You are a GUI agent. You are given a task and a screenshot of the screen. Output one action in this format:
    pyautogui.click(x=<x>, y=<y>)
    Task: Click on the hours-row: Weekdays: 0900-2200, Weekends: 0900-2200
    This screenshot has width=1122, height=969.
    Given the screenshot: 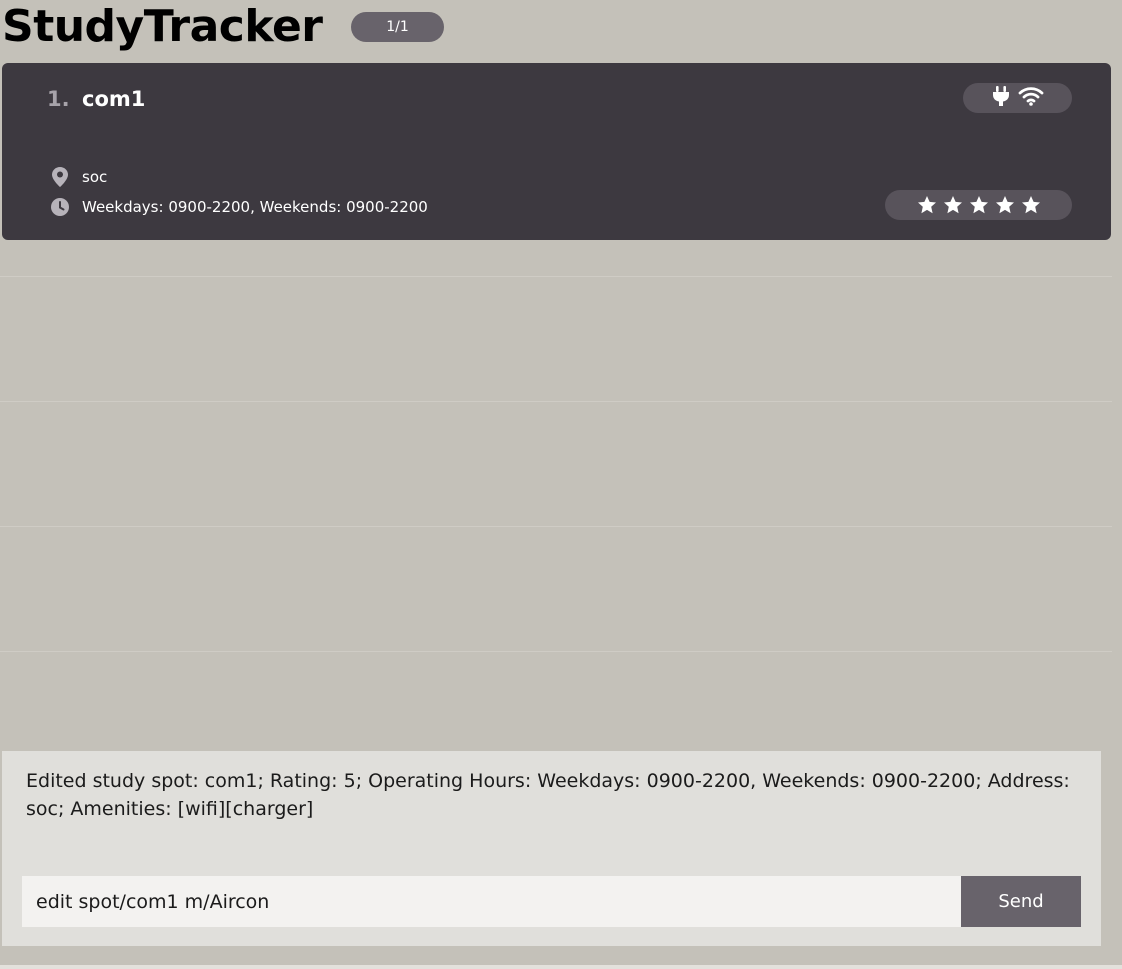 What is the action you would take?
    pyautogui.click(x=239, y=207)
    